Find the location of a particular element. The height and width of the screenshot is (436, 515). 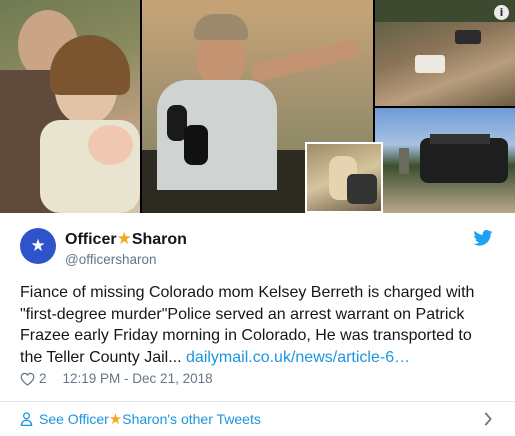

divider is located at coordinates (257, 401).